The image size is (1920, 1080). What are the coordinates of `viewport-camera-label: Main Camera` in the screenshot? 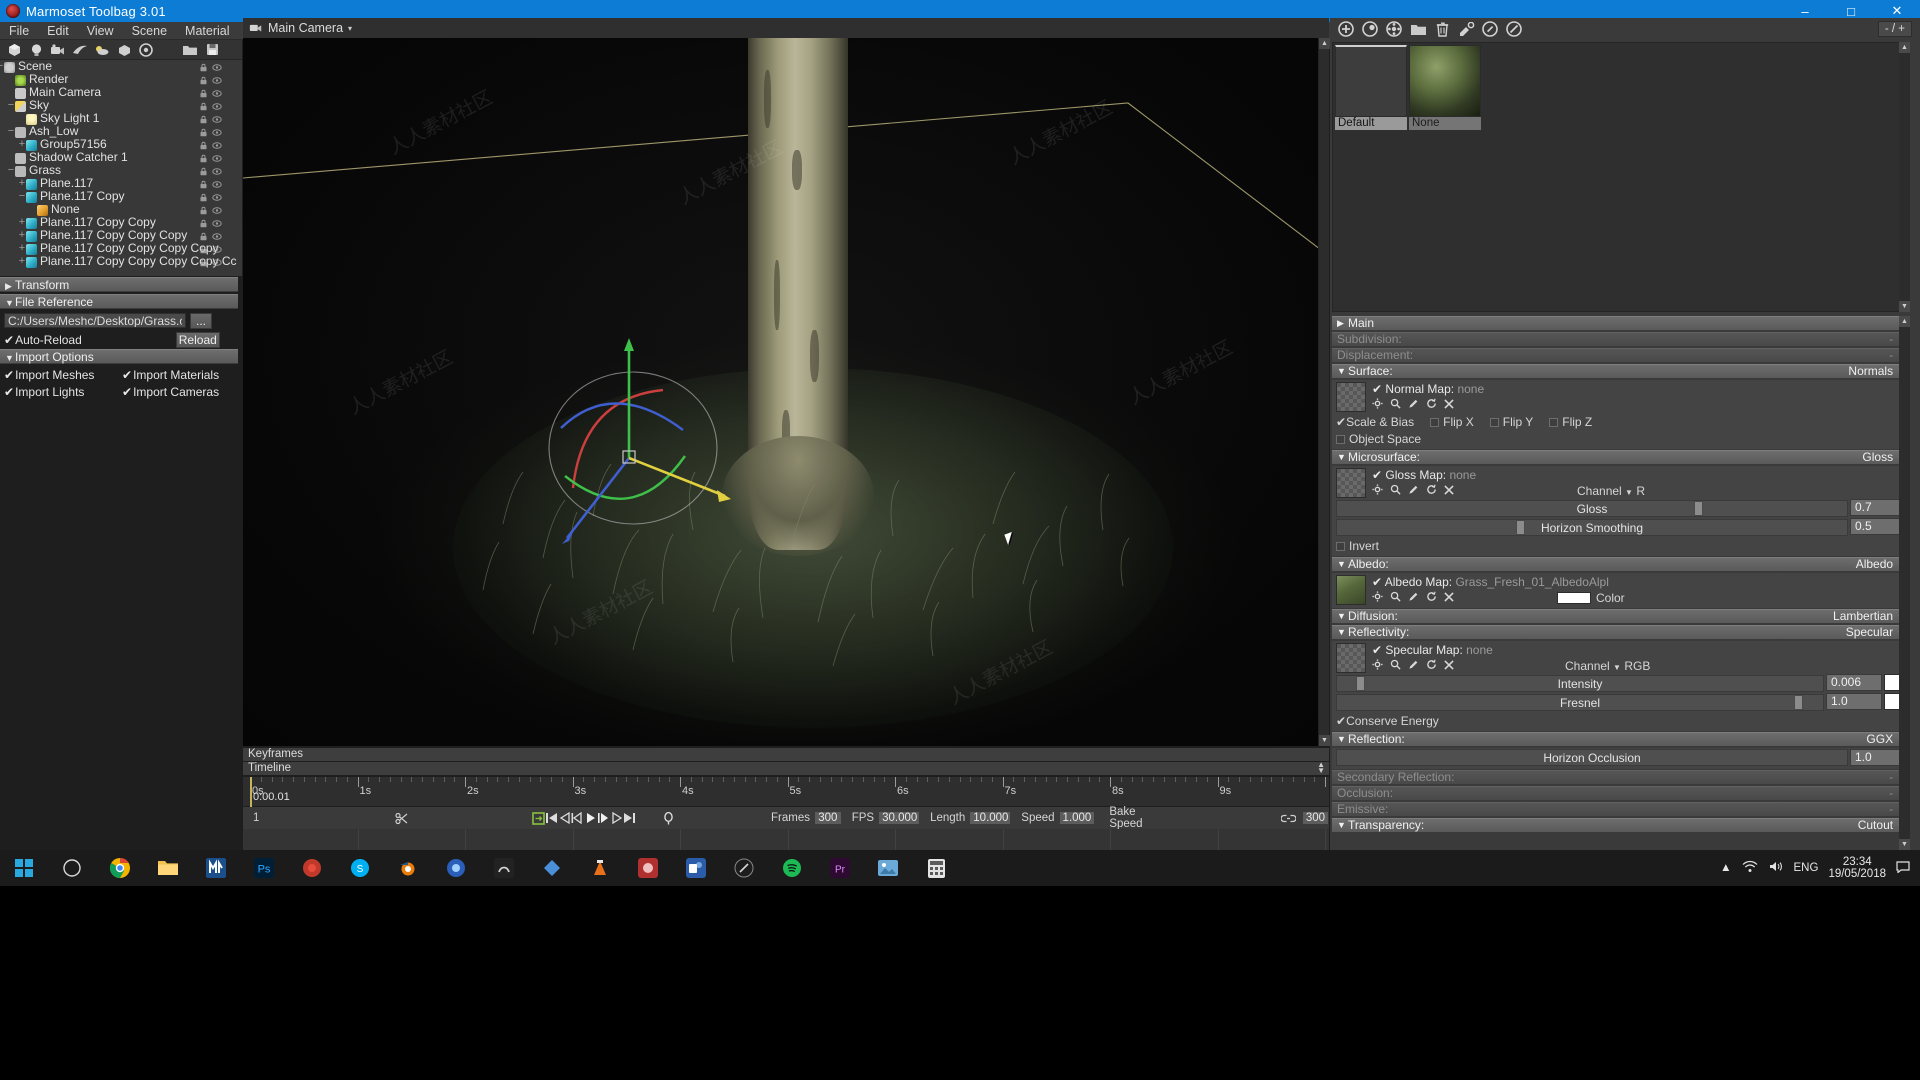 It's located at (305, 28).